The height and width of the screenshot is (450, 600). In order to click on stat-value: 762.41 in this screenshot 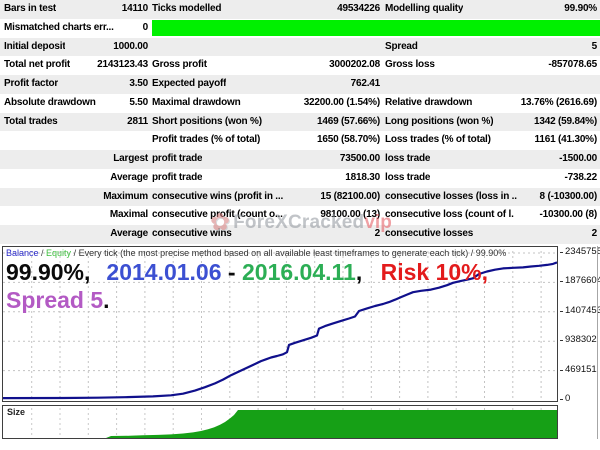, I will do `click(365, 84)`.